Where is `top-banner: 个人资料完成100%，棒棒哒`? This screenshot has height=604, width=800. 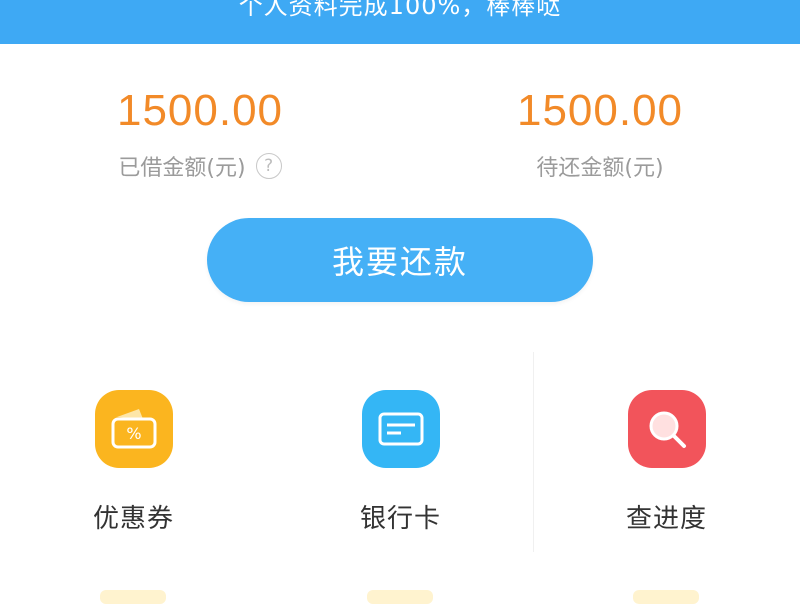 top-banner: 个人资料完成100%，棒棒哒 is located at coordinates (400, 22).